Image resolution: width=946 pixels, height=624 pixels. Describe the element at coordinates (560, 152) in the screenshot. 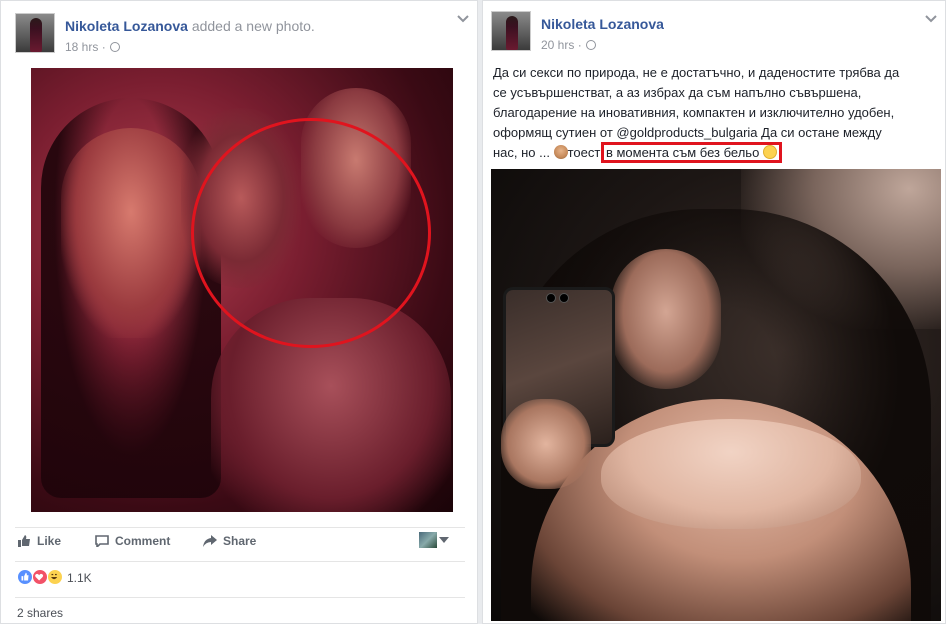

I see `person-emoji-icon` at that location.